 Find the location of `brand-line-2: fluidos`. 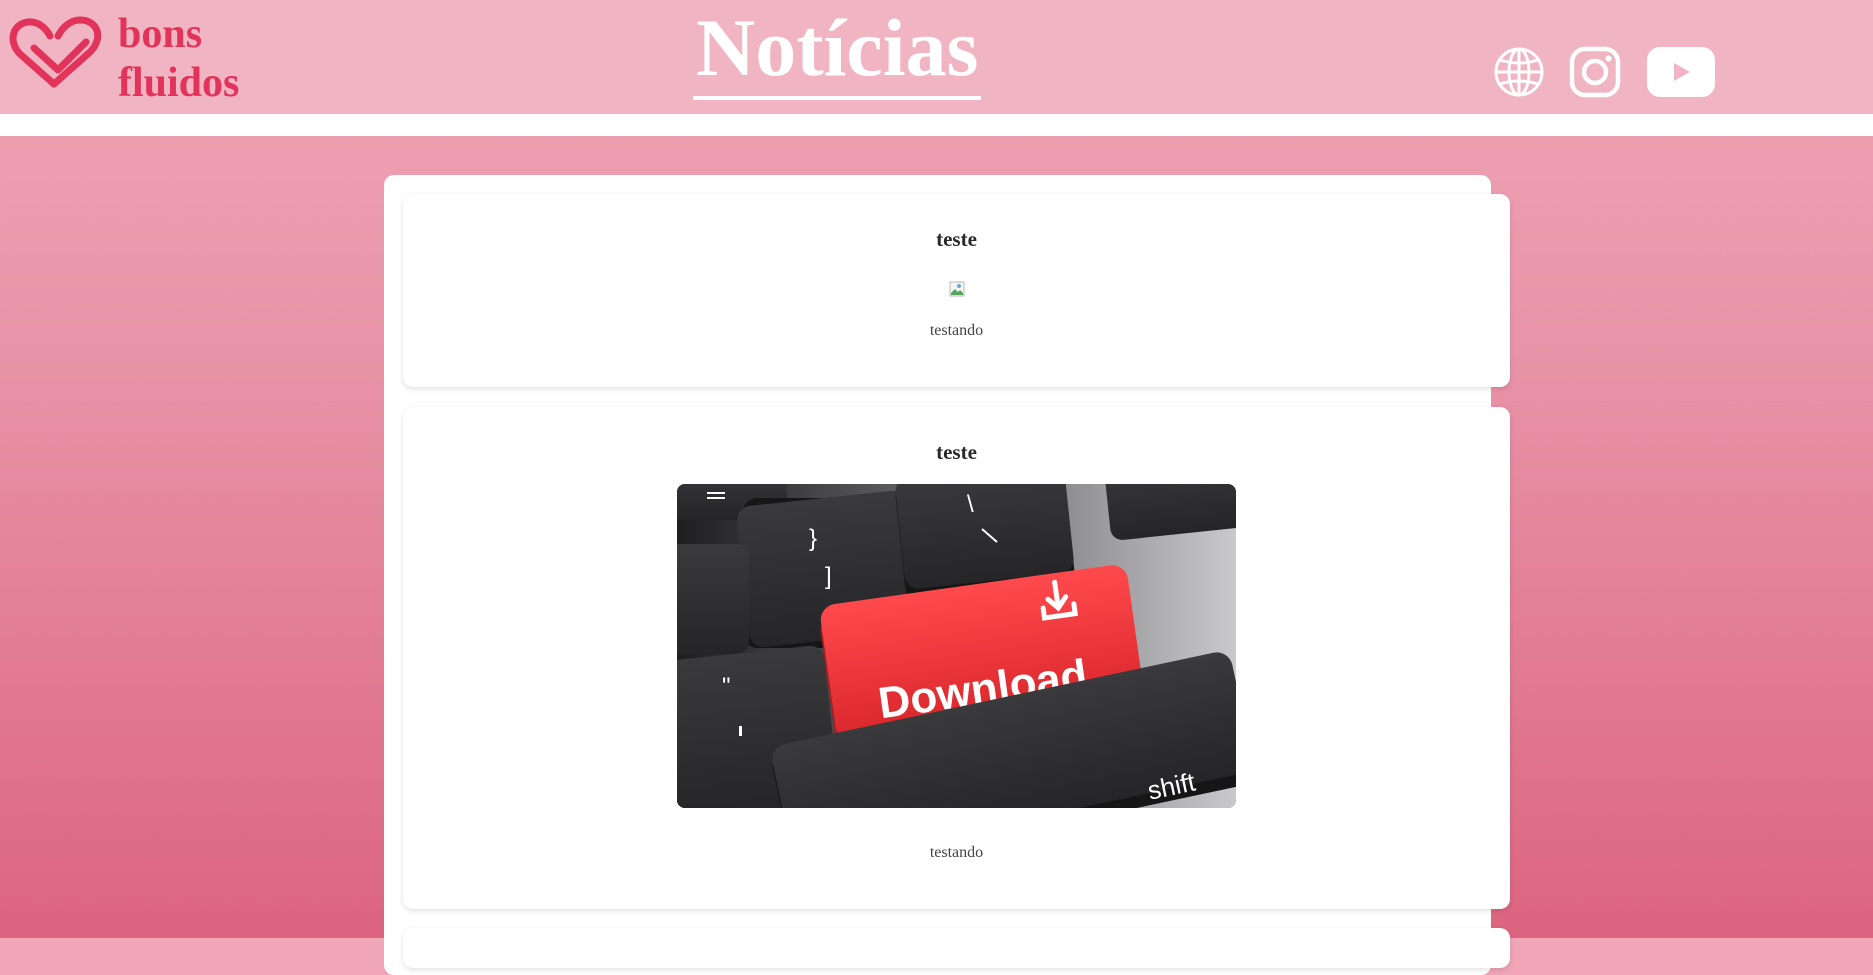

brand-line-2: fluidos is located at coordinates (179, 83).